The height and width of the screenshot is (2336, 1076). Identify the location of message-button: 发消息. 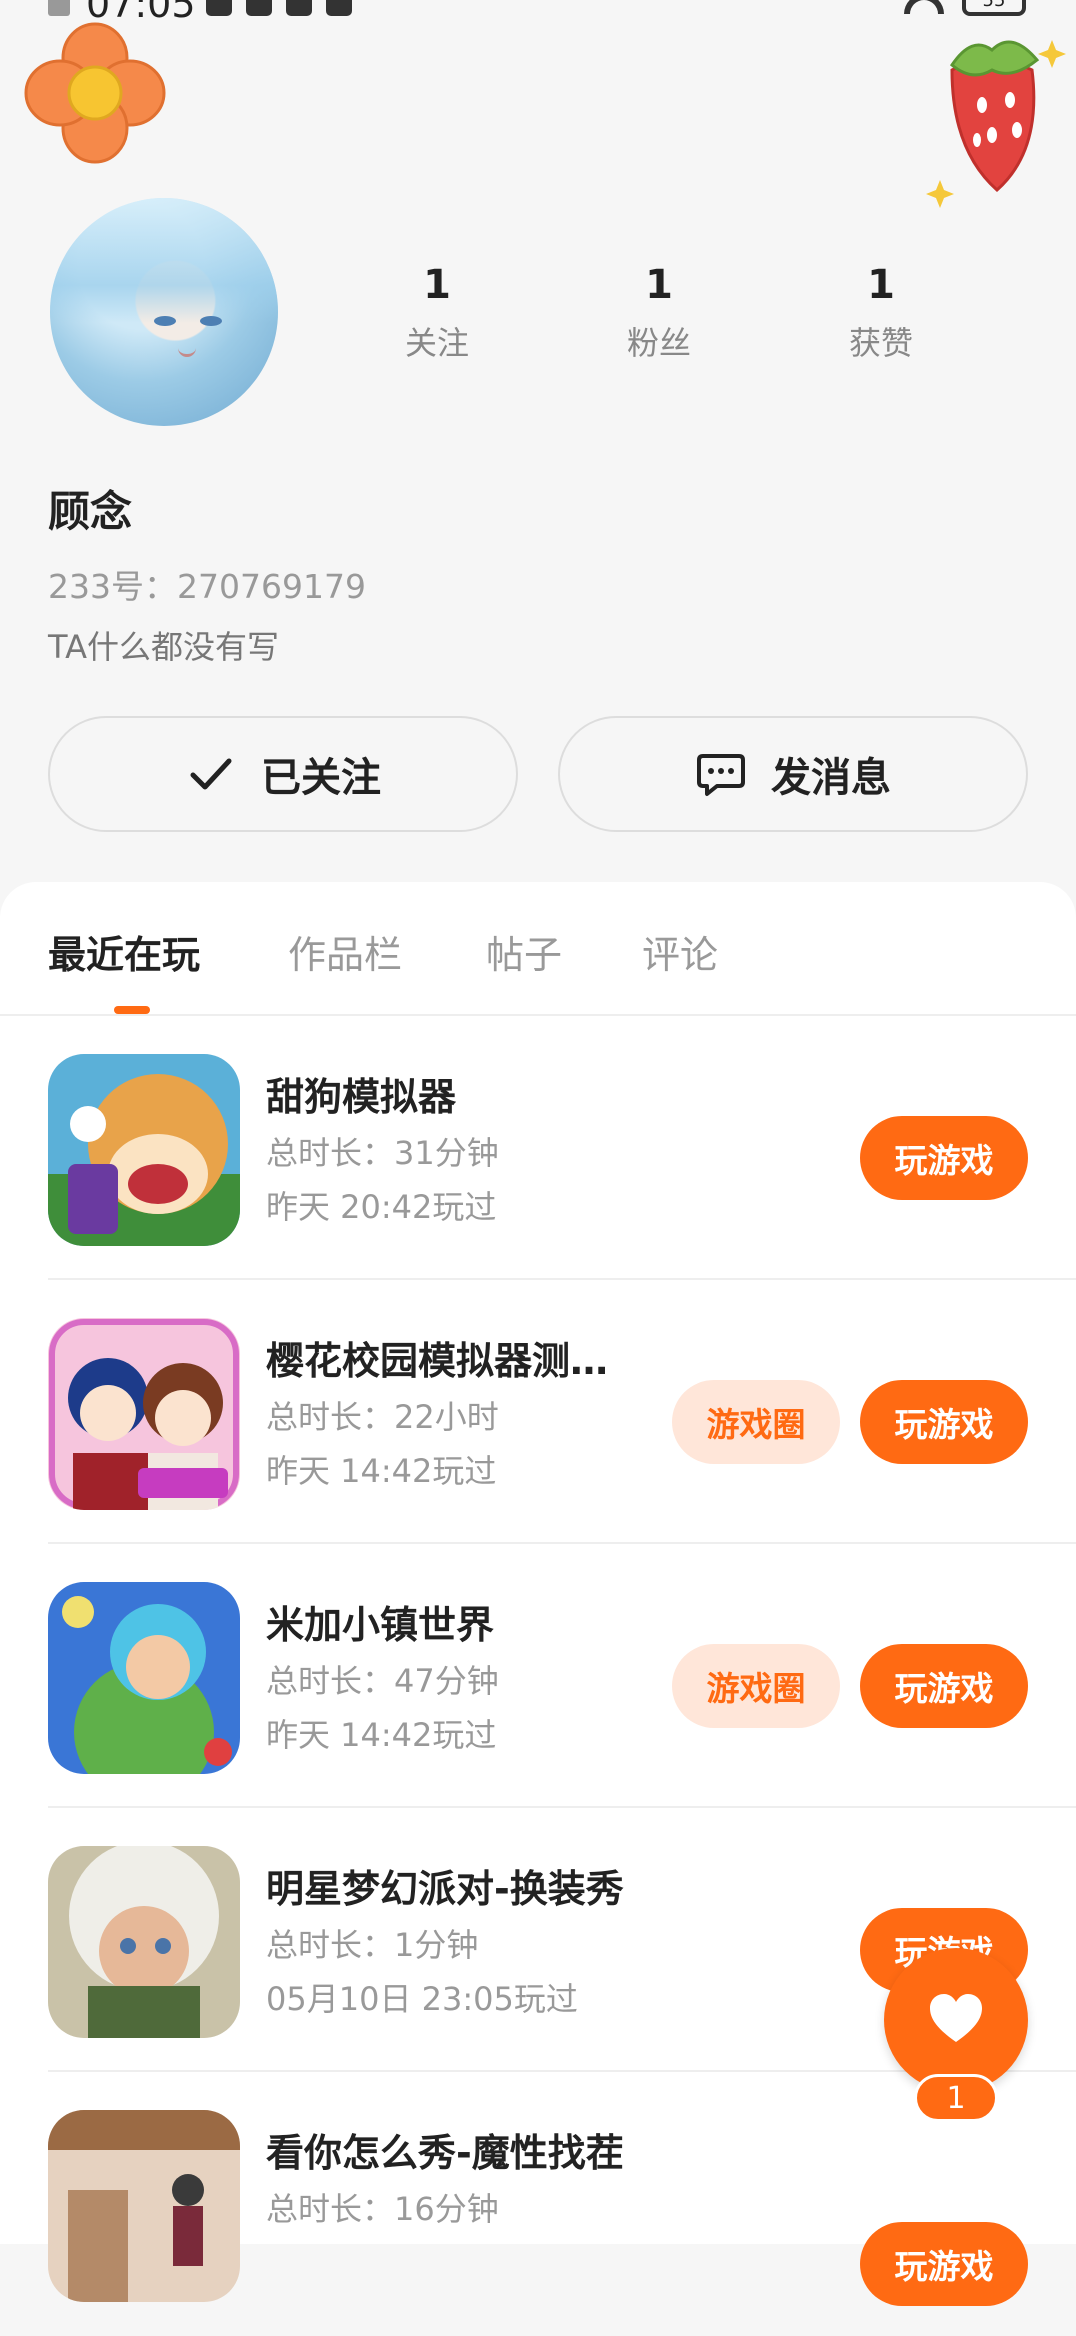
(793, 774).